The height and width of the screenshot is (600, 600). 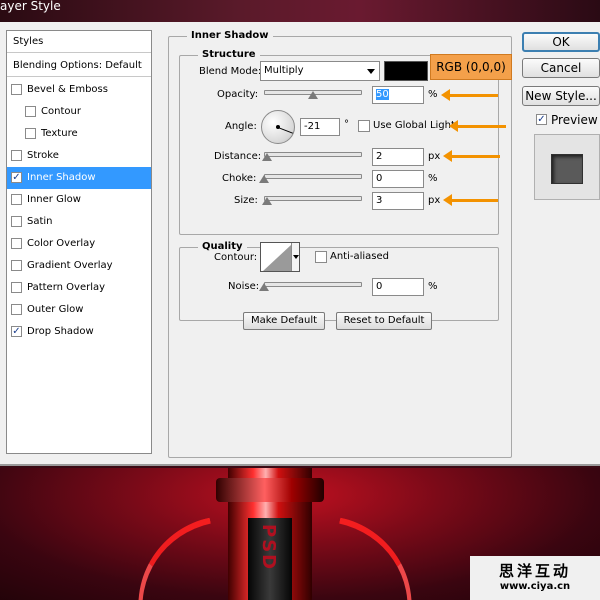 I want to click on style-item-label: Inner Glow, so click(x=54, y=199).